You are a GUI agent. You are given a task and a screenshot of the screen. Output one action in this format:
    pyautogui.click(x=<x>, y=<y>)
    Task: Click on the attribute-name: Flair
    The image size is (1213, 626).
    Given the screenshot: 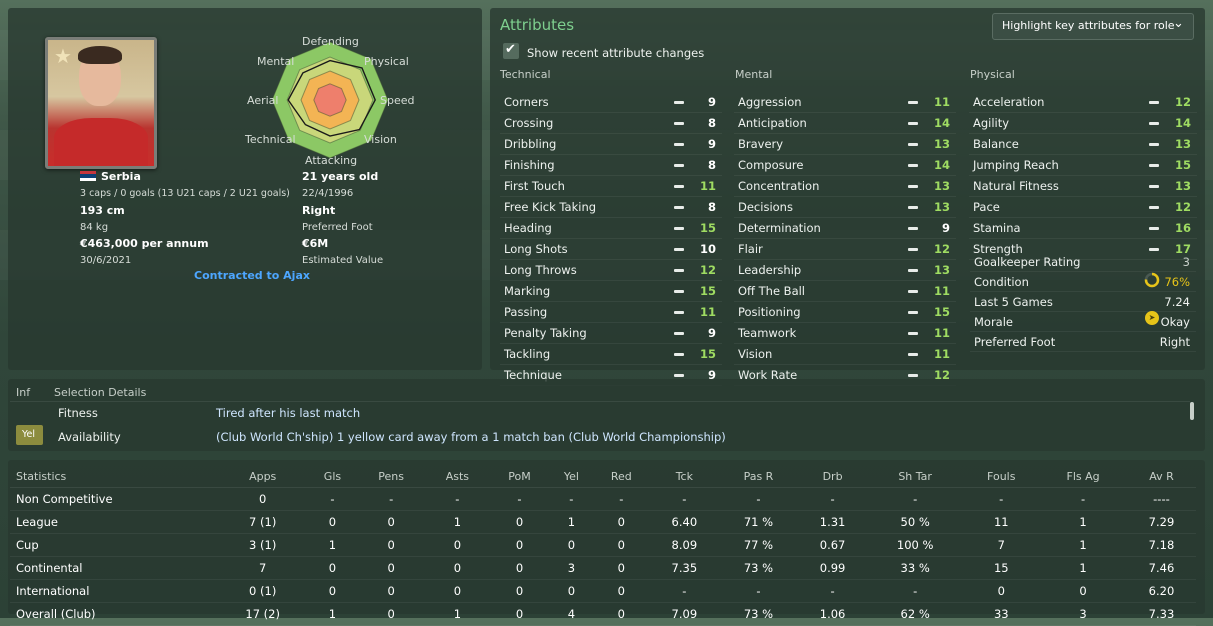 What is the action you would take?
    pyautogui.click(x=750, y=249)
    